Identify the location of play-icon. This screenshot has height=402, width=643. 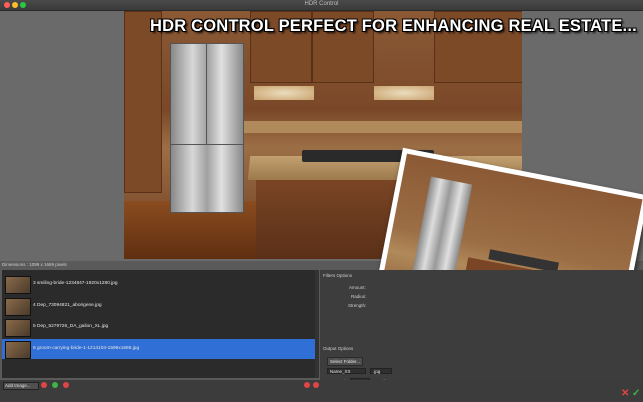
(55, 385).